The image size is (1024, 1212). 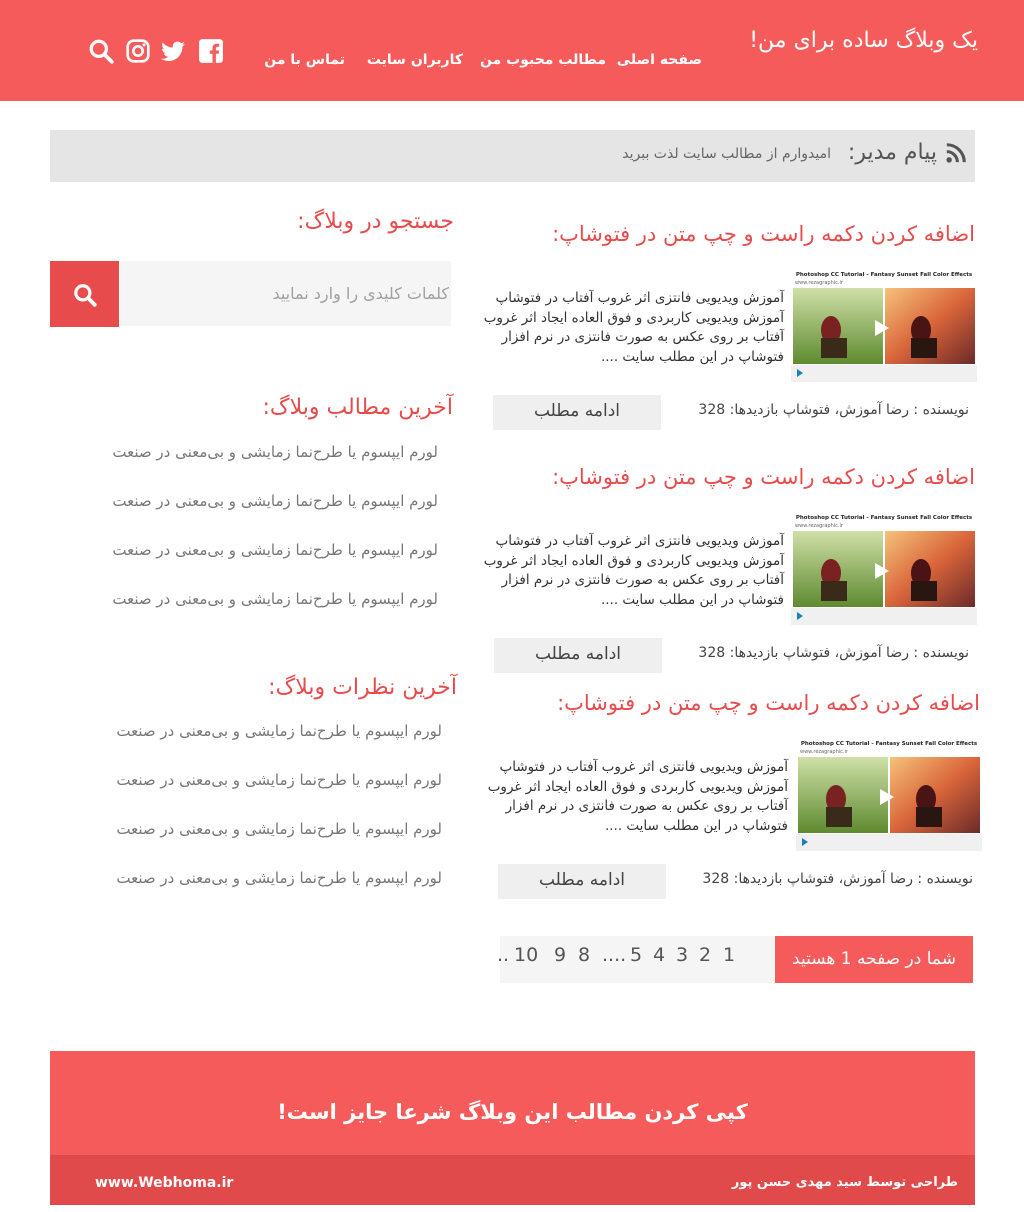 What do you see at coordinates (874, 959) in the screenshot?
I see `pagination-current-label: شما در صفحه 1 هستید` at bounding box center [874, 959].